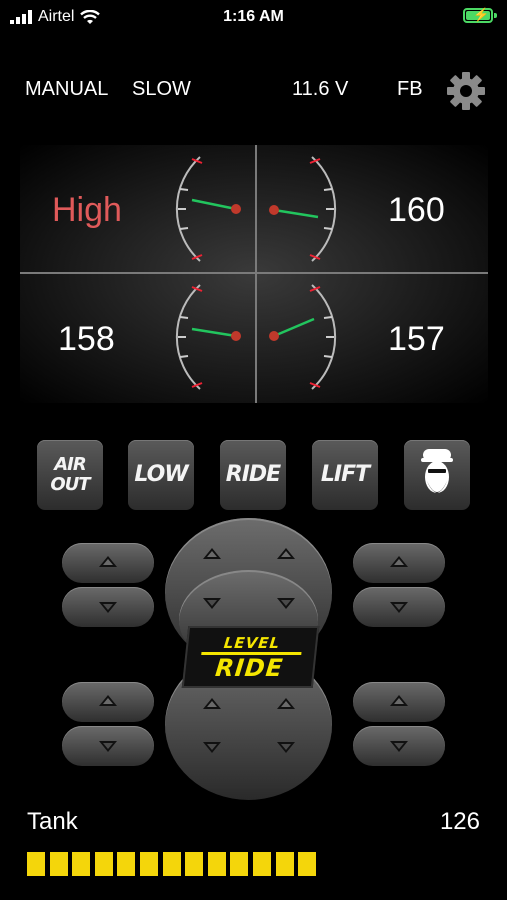 The width and height of the screenshot is (507, 900). What do you see at coordinates (416, 210) in the screenshot?
I see `front-right-reading: 160` at bounding box center [416, 210].